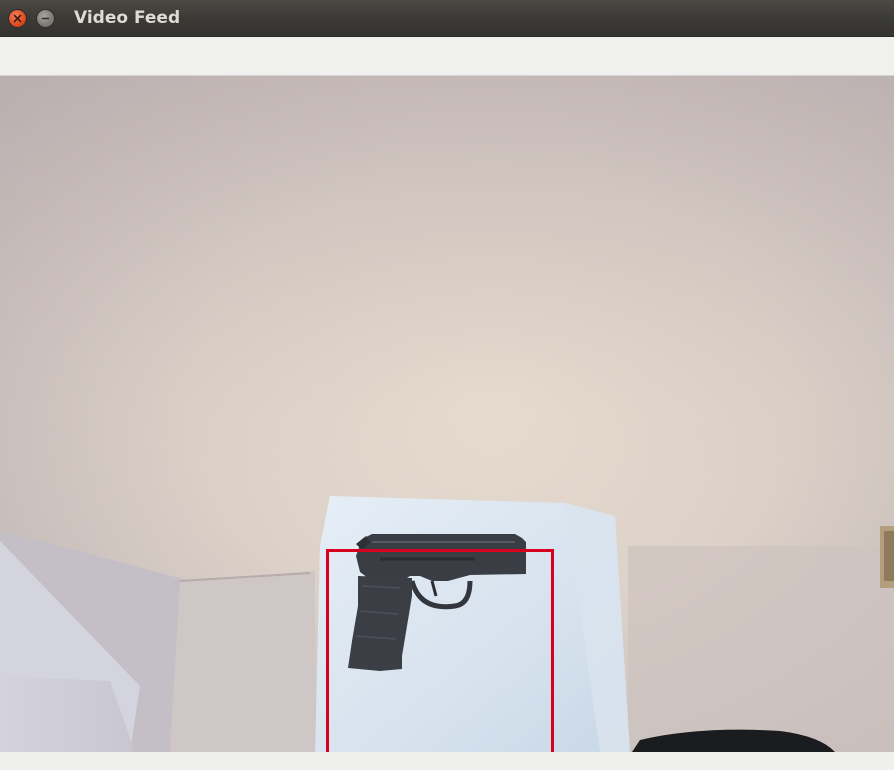 Image resolution: width=894 pixels, height=770 pixels. I want to click on toolbar-area, so click(447, 56).